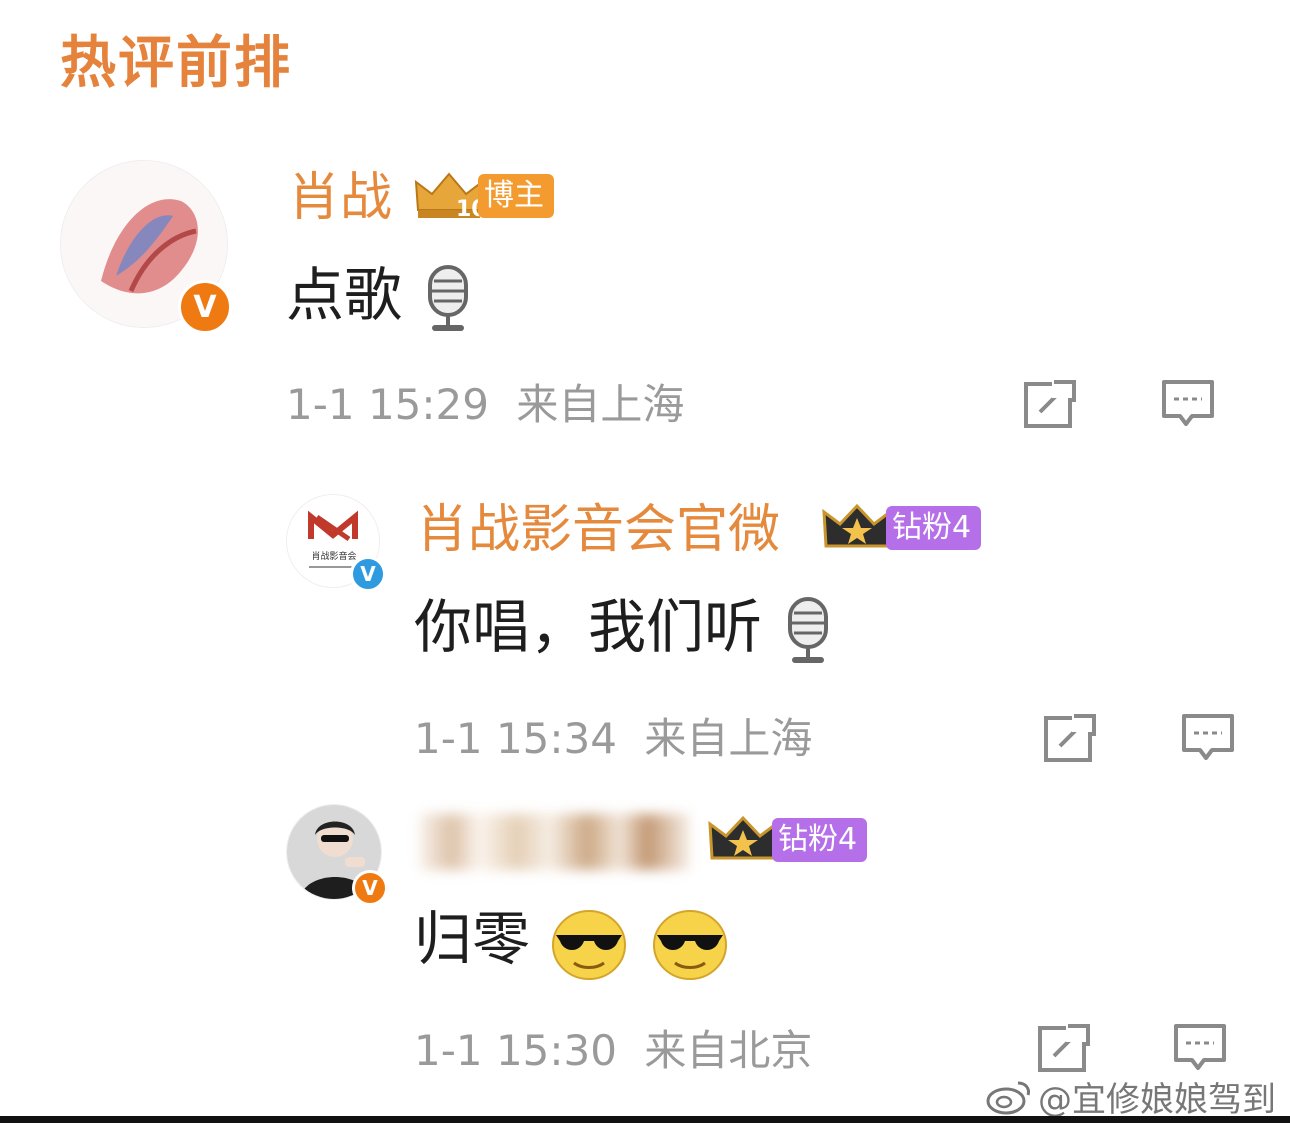 The height and width of the screenshot is (1123, 1290). Describe the element at coordinates (450, 197) in the screenshot. I see `crown-level-icon: 10` at that location.